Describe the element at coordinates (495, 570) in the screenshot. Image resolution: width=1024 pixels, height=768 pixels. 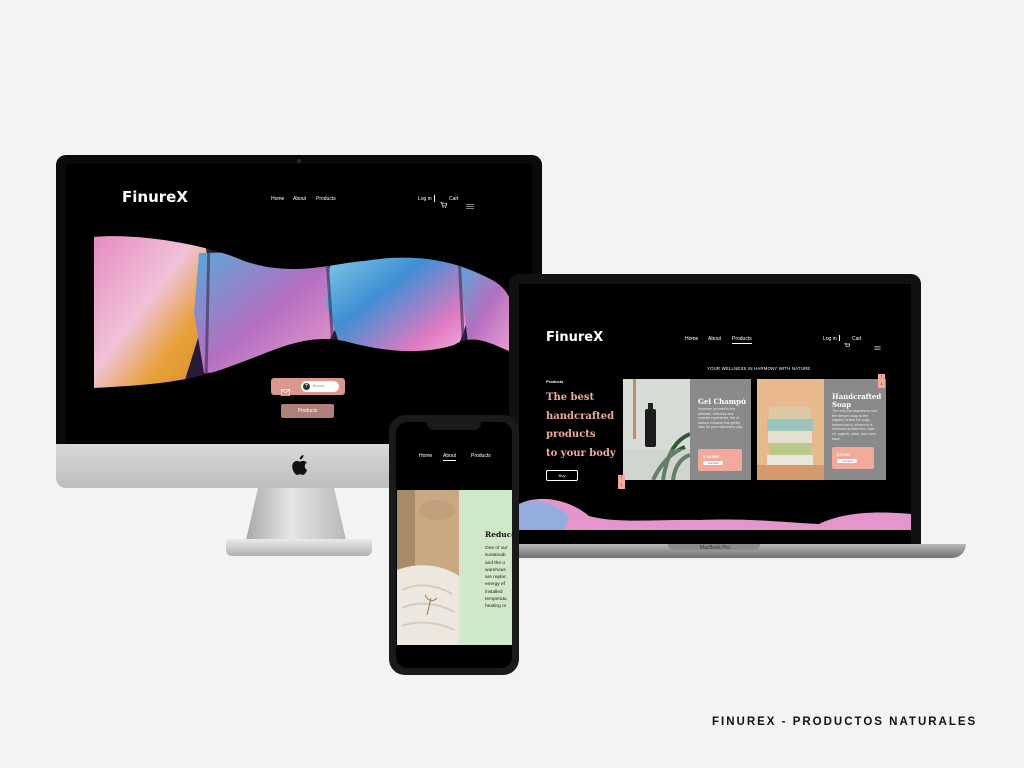
I see `body-line: warehous` at that location.